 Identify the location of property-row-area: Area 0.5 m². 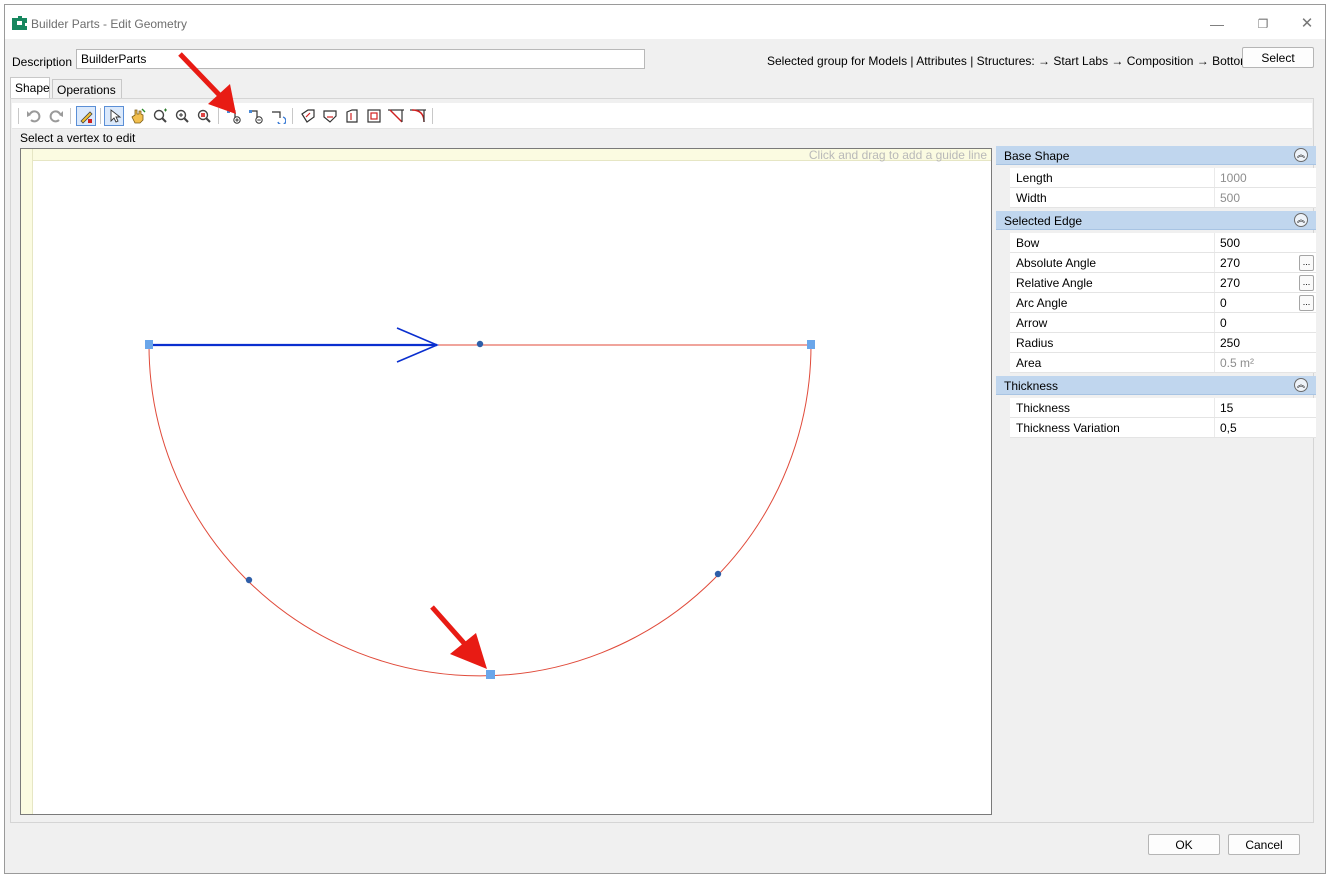
(1163, 363).